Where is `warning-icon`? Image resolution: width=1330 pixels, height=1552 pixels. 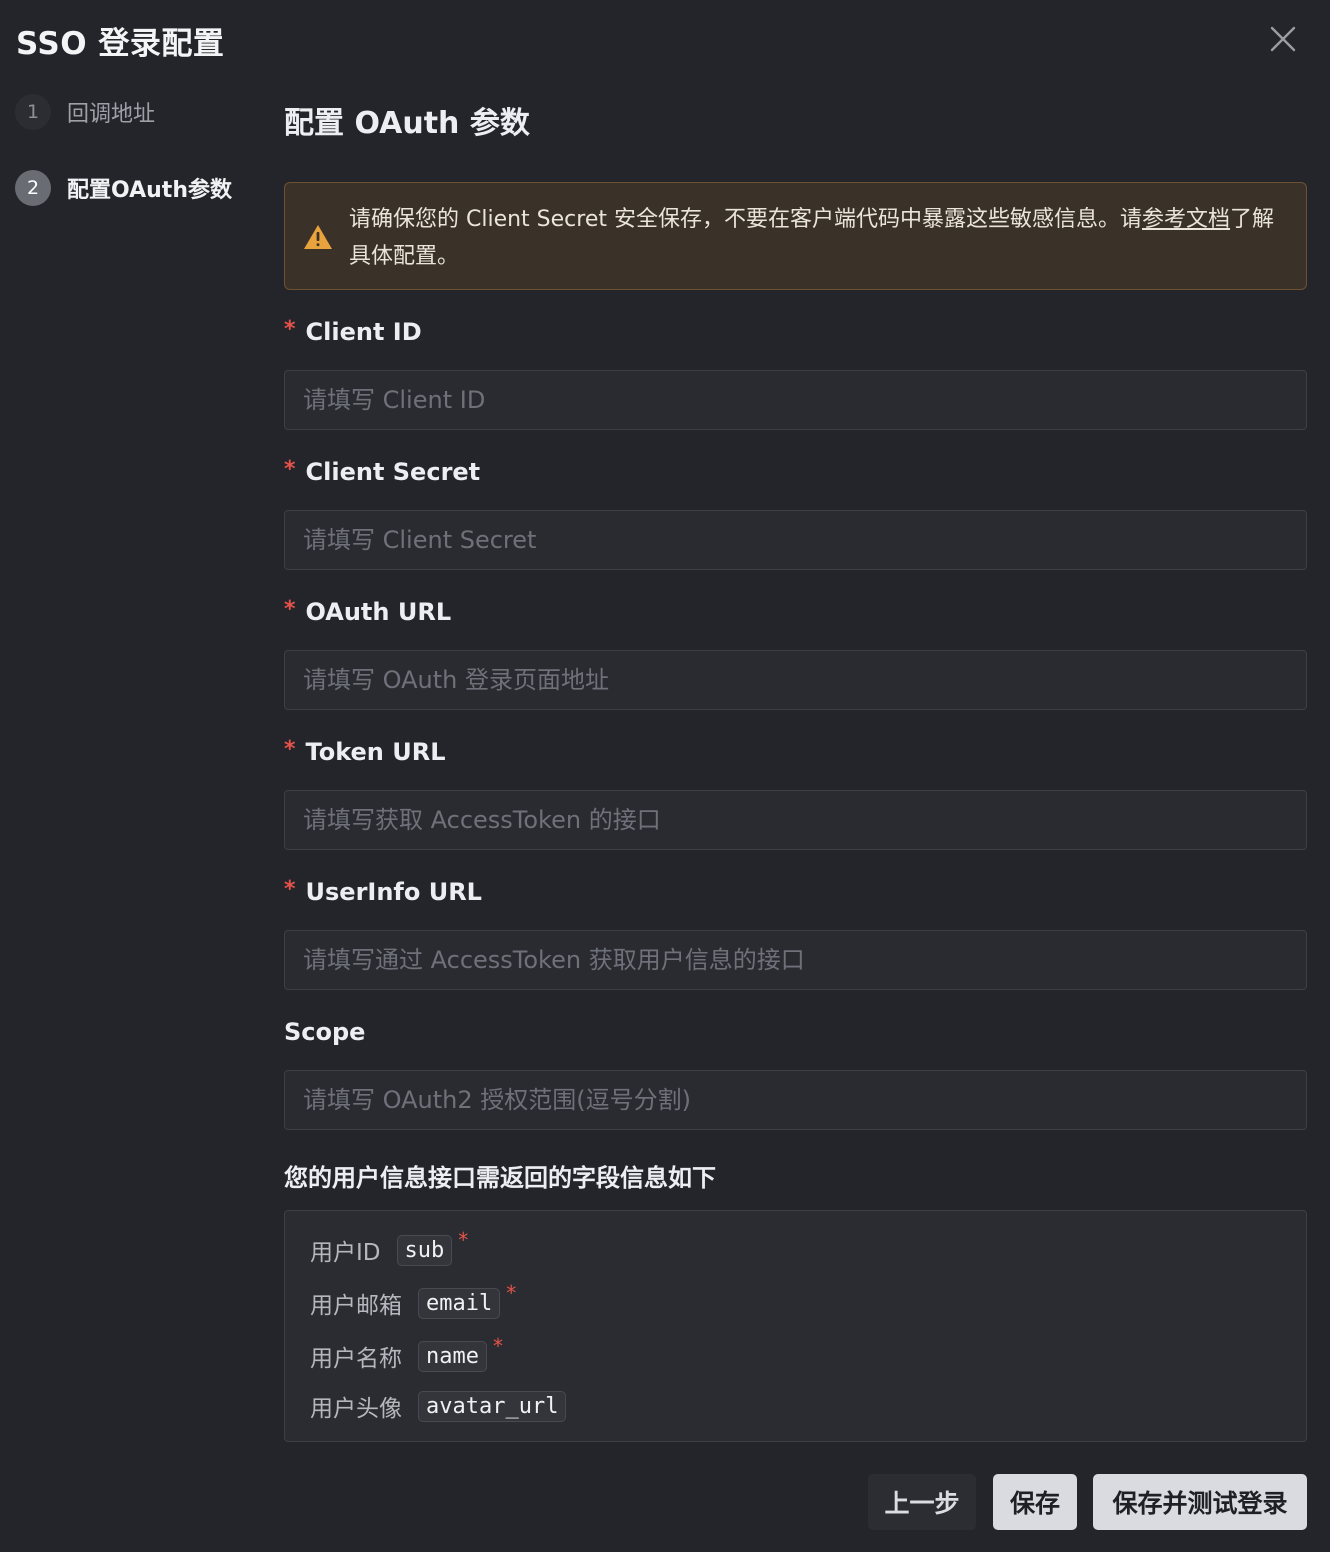
warning-icon is located at coordinates (318, 237).